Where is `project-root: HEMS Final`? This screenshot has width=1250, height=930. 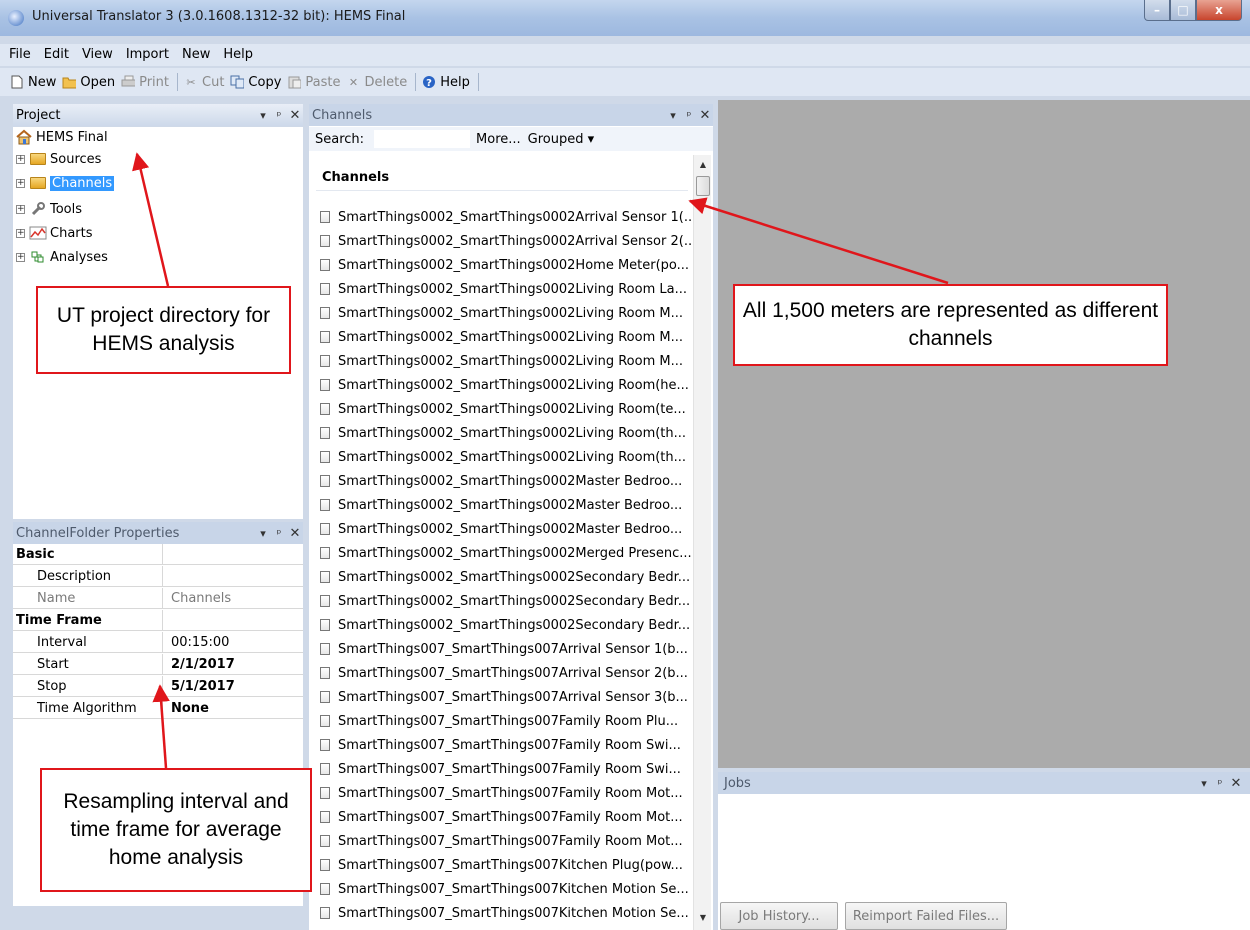 project-root: HEMS Final is located at coordinates (61, 137).